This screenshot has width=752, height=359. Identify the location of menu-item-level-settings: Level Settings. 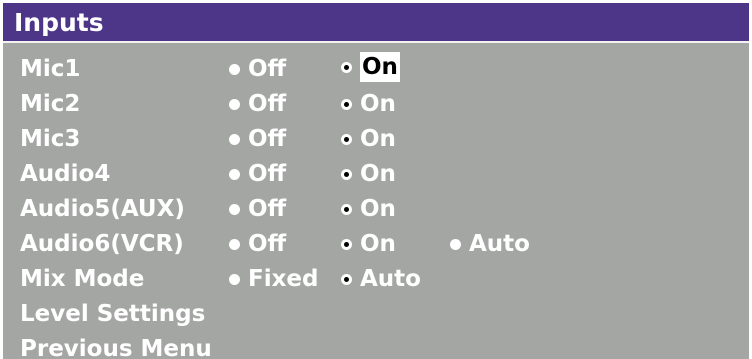
(376, 314).